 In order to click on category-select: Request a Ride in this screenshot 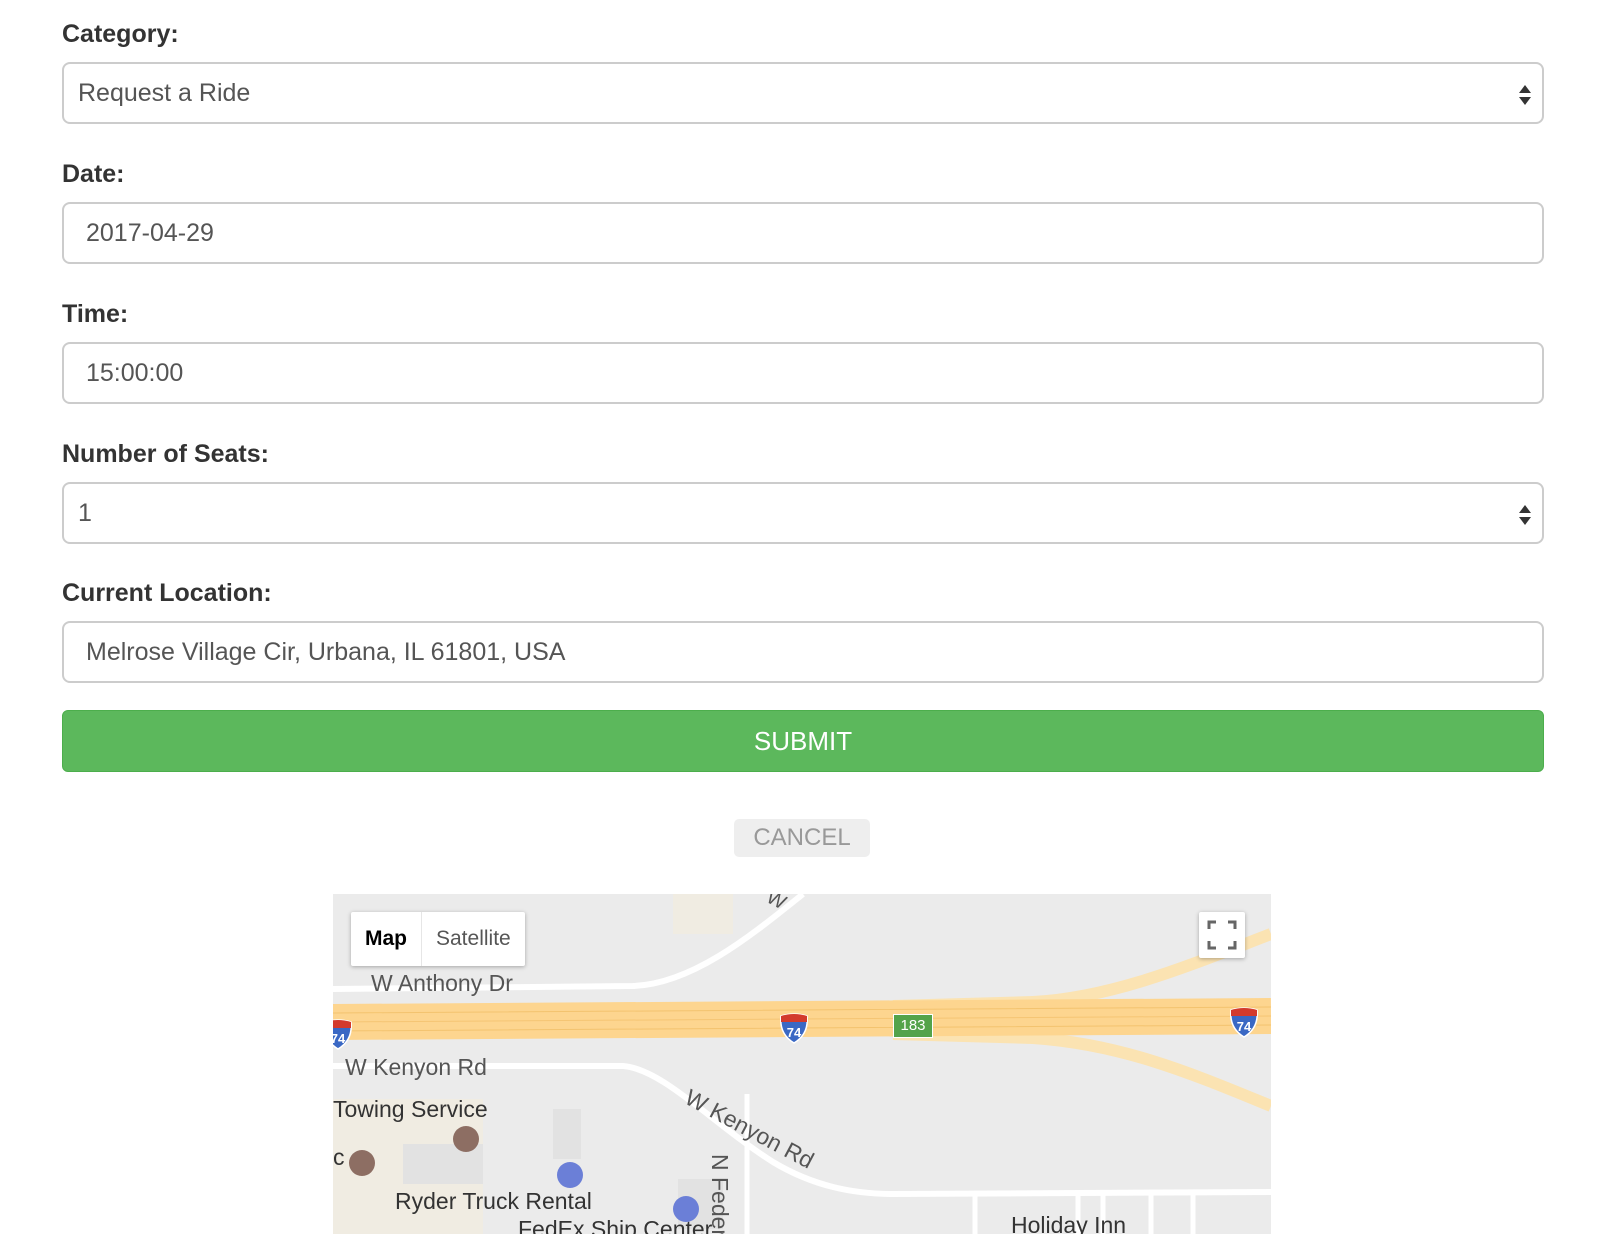, I will do `click(803, 93)`.